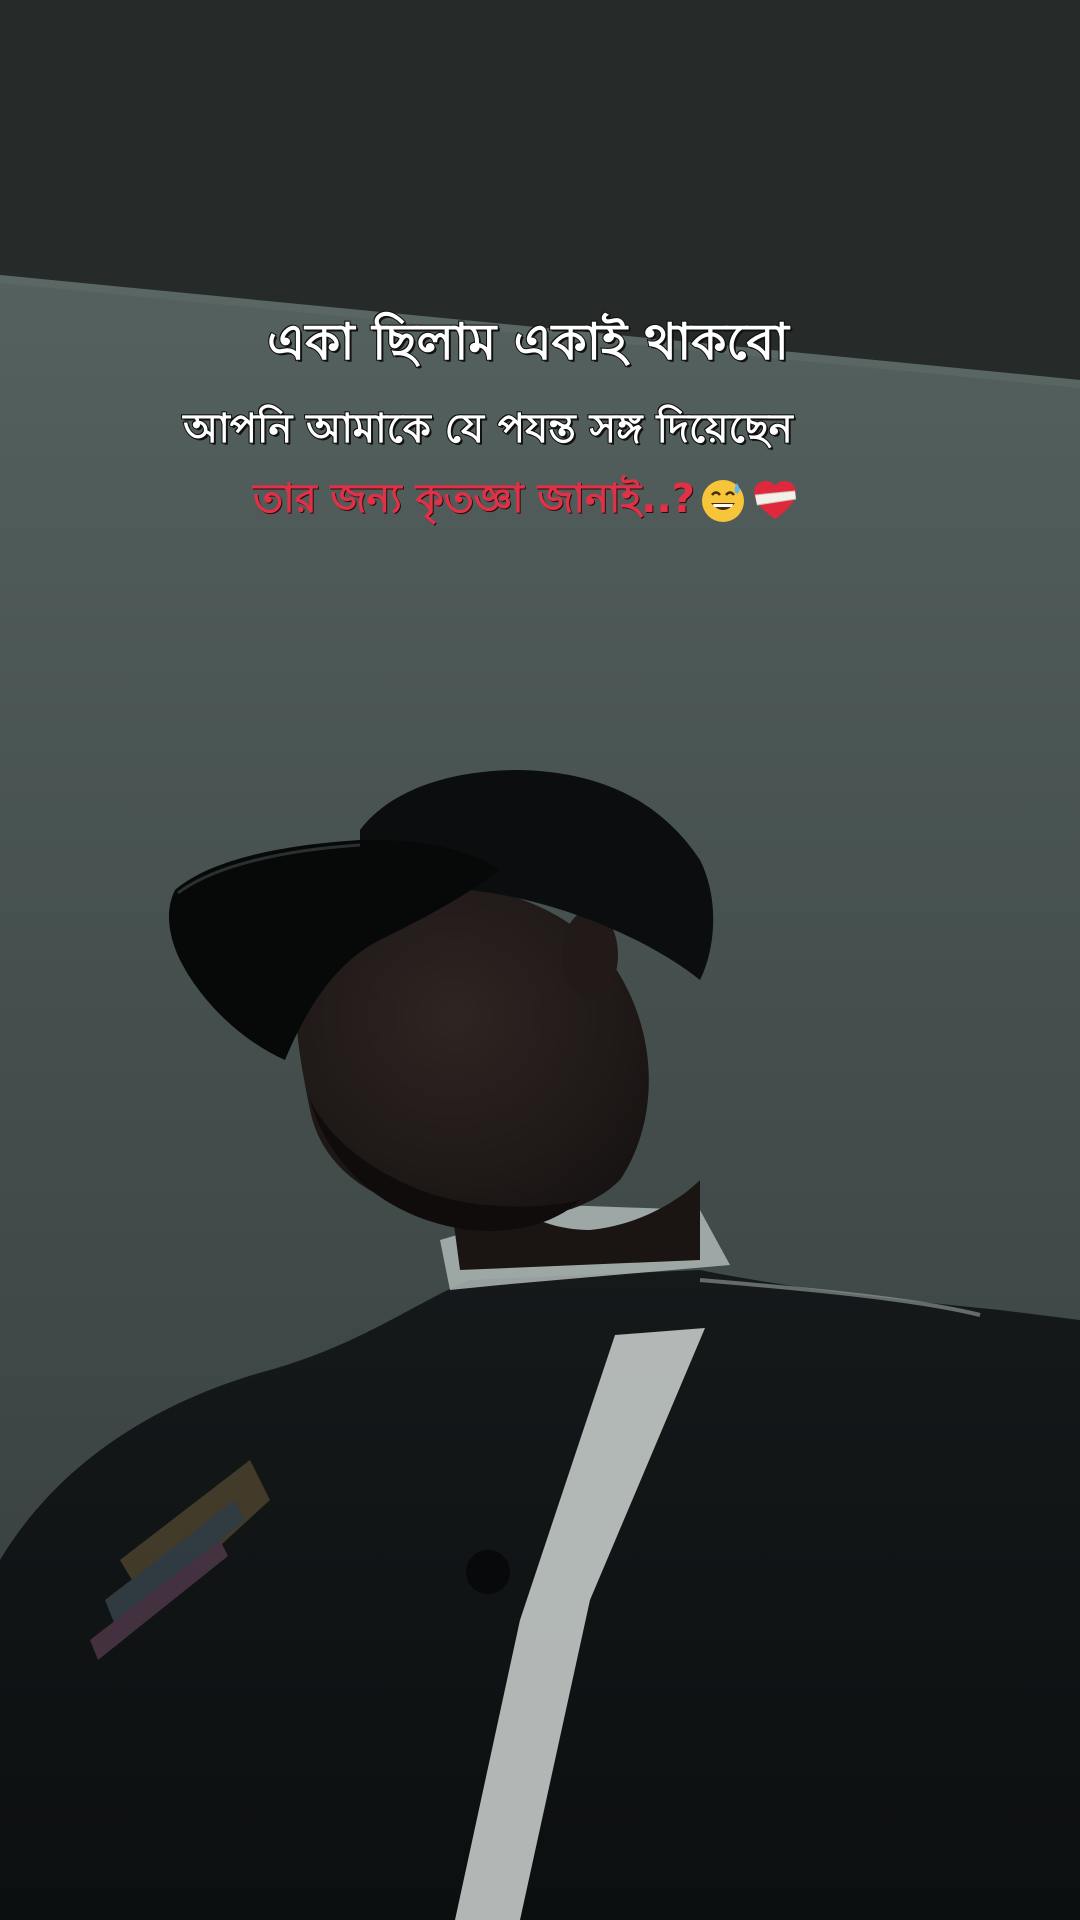 The width and height of the screenshot is (1080, 1920). What do you see at coordinates (722, 501) in the screenshot?
I see `grinning-sweat-emoji-icon` at bounding box center [722, 501].